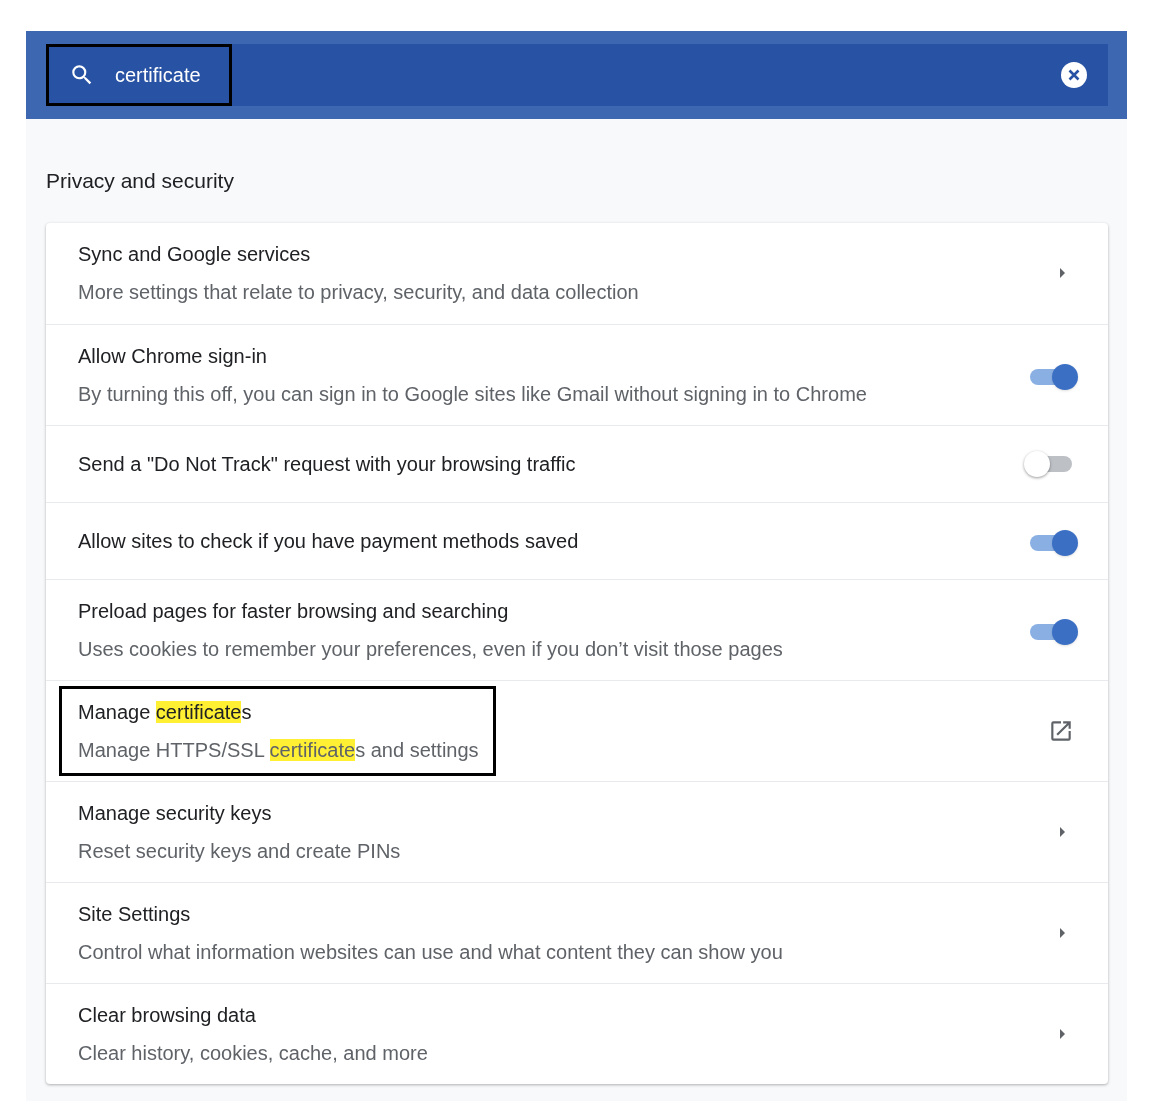  What do you see at coordinates (472, 394) in the screenshot?
I see `setting-description: By turning this off, you can sign in to Google sites like Gmail without signing in to Chrome` at bounding box center [472, 394].